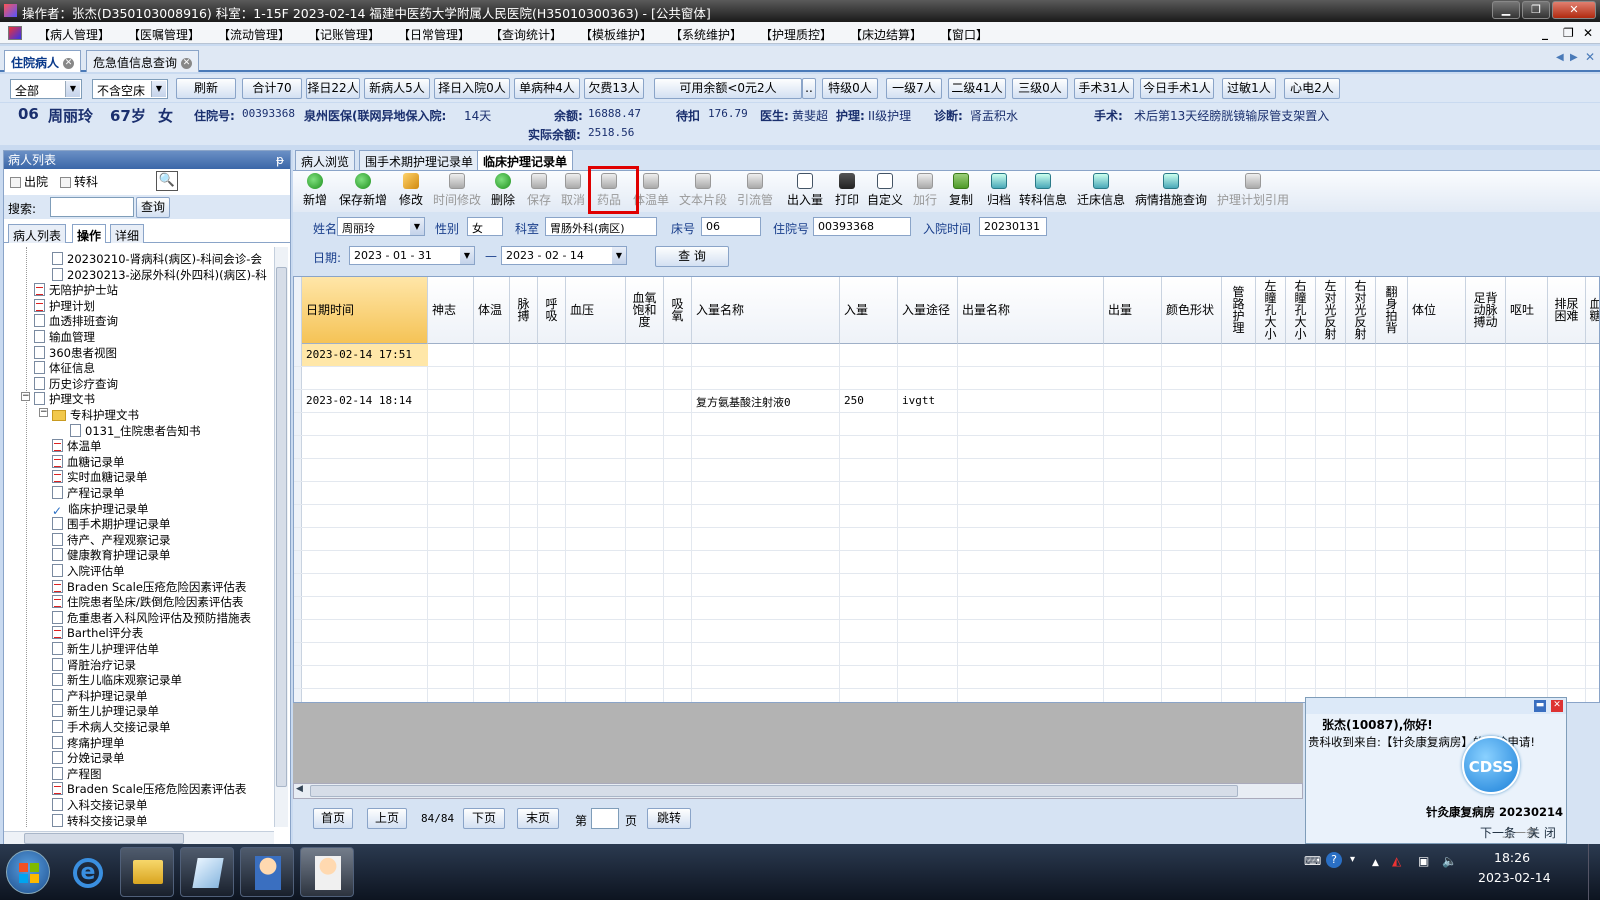  Describe the element at coordinates (127, 233) in the screenshot. I see `tab-details: 详细` at that location.